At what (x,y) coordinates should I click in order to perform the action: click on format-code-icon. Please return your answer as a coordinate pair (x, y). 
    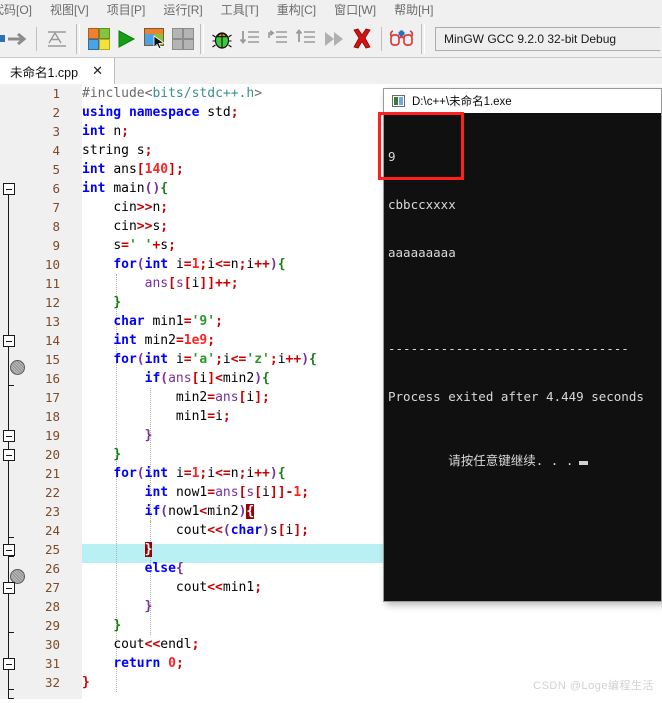
    Looking at the image, I should click on (57, 39).